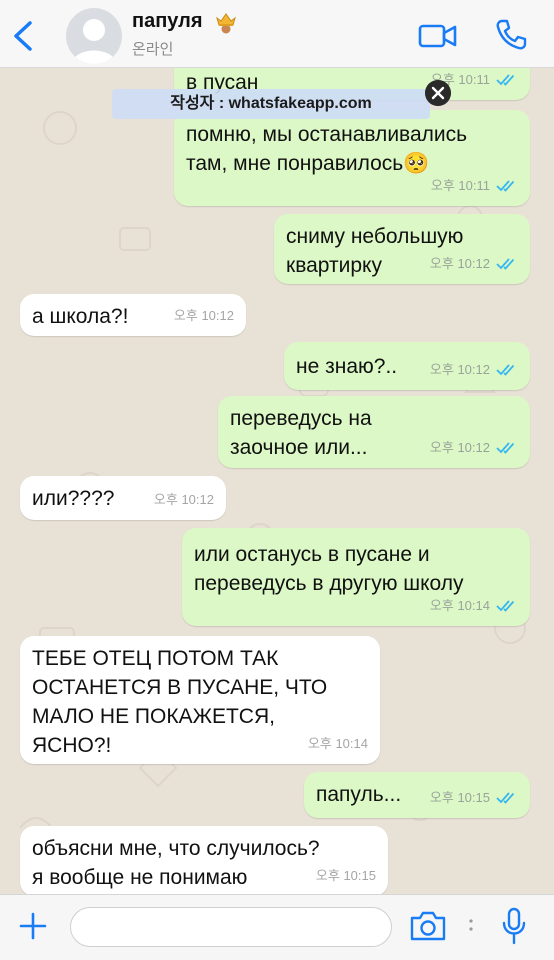 The width and height of the screenshot is (554, 960). I want to click on microphone-icon, so click(514, 926).